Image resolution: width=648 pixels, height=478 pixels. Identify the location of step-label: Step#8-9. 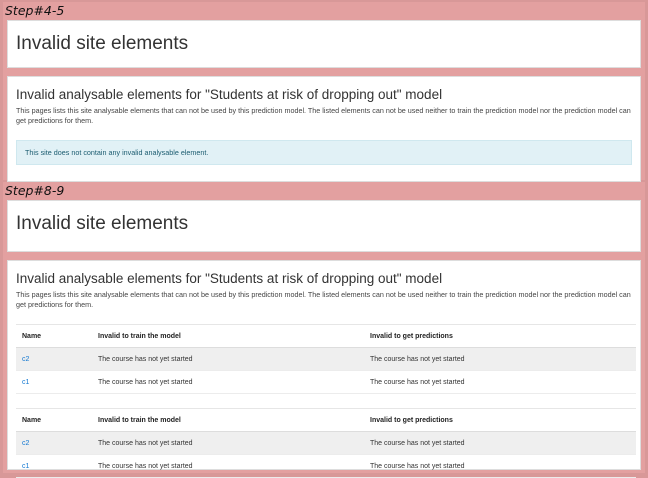
(35, 190).